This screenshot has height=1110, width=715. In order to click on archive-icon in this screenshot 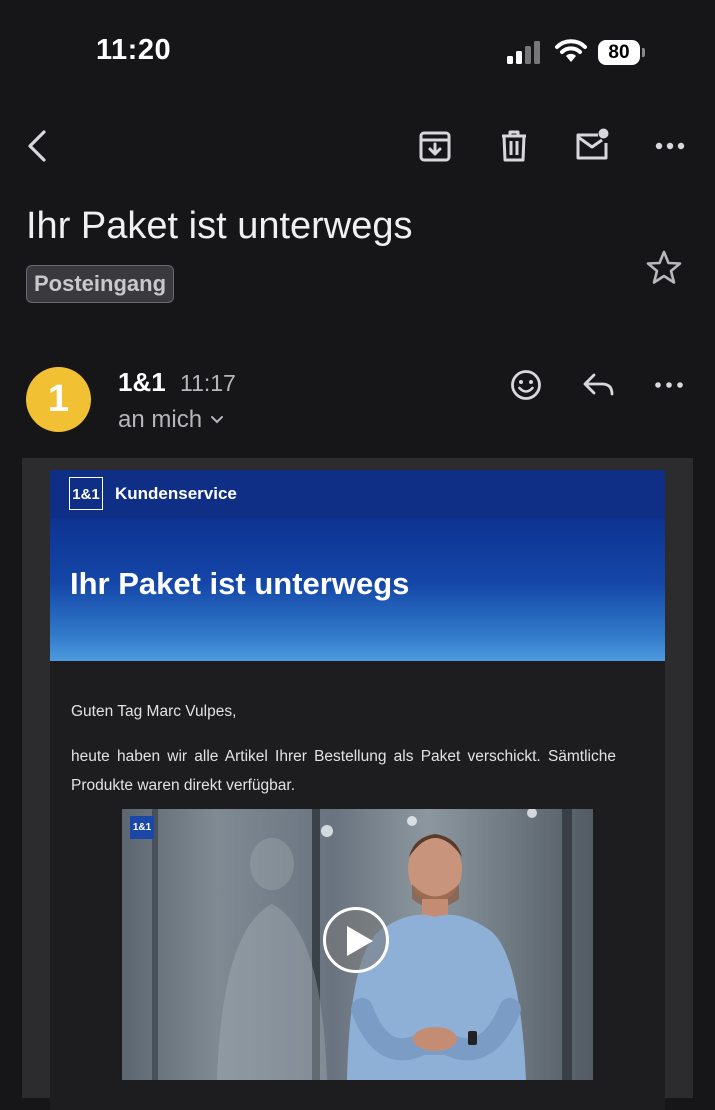, I will do `click(435, 146)`.